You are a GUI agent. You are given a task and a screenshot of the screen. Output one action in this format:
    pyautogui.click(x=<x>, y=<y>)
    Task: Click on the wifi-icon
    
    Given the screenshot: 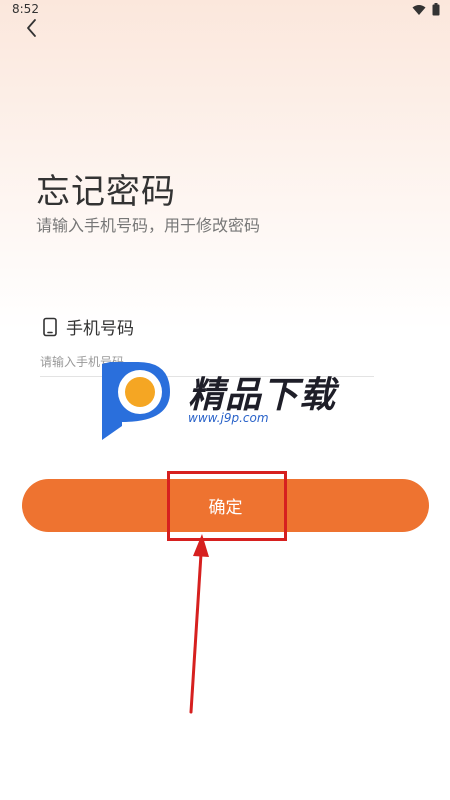 What is the action you would take?
    pyautogui.click(x=419, y=9)
    